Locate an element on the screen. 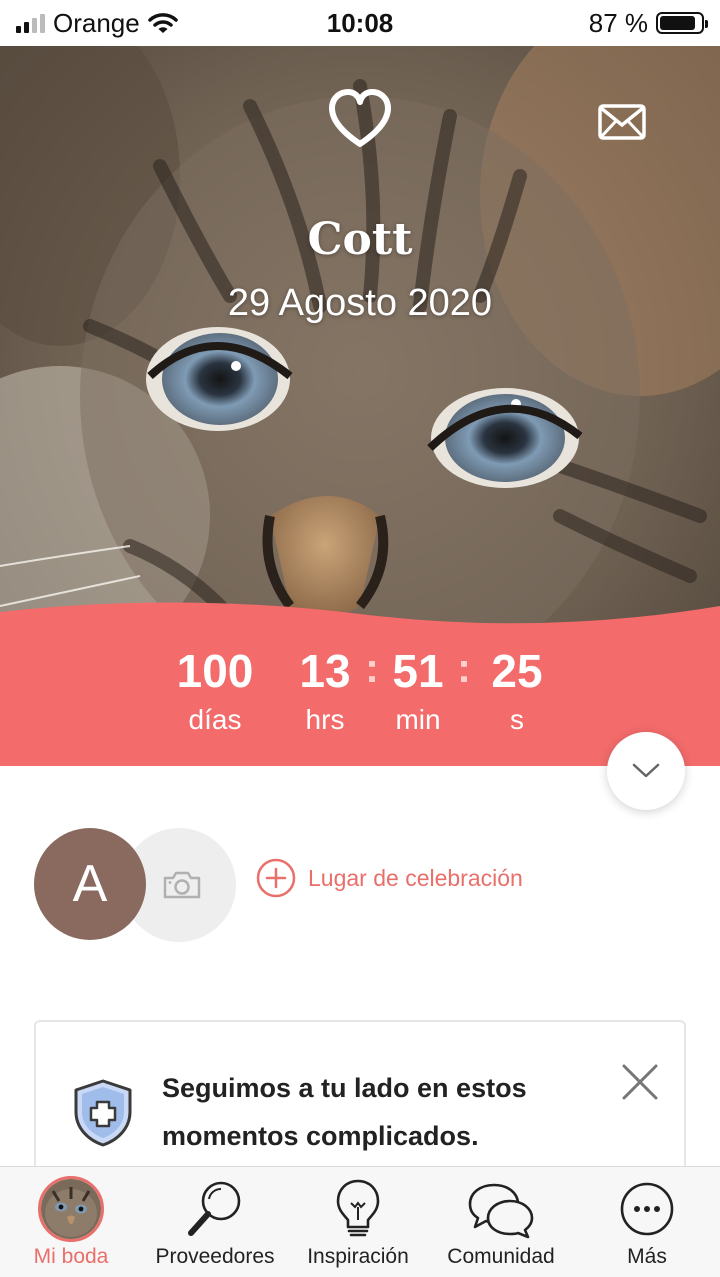  chevron-down-icon is located at coordinates (646, 770).